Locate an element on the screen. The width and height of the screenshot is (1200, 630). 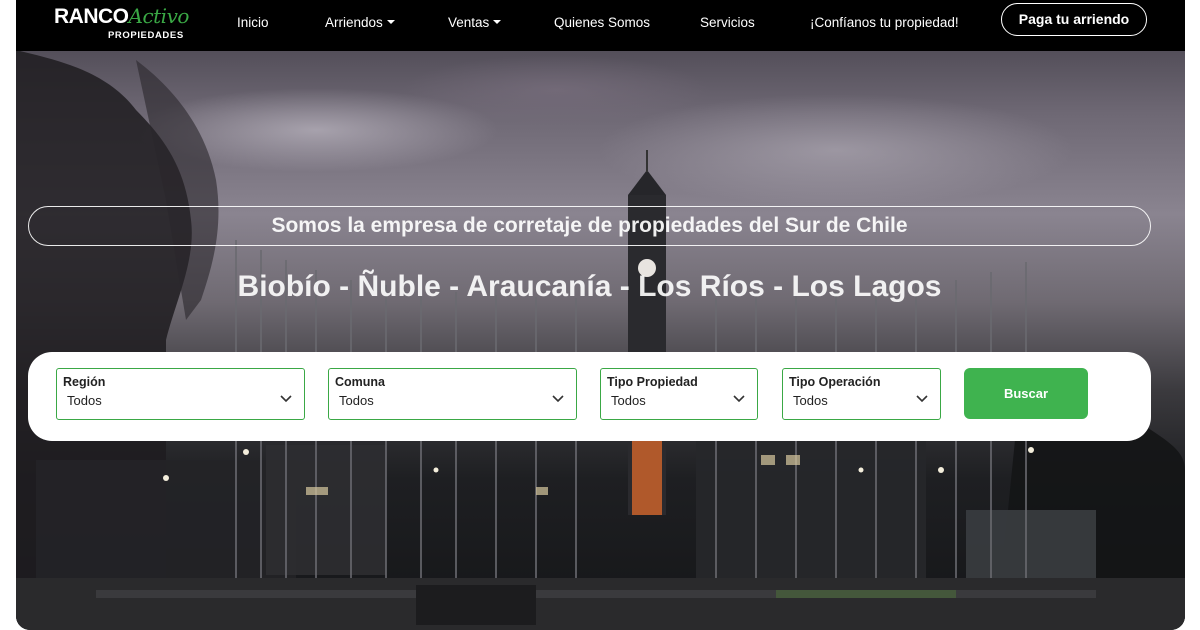
nav-item-label: Ventas is located at coordinates (469, 22).